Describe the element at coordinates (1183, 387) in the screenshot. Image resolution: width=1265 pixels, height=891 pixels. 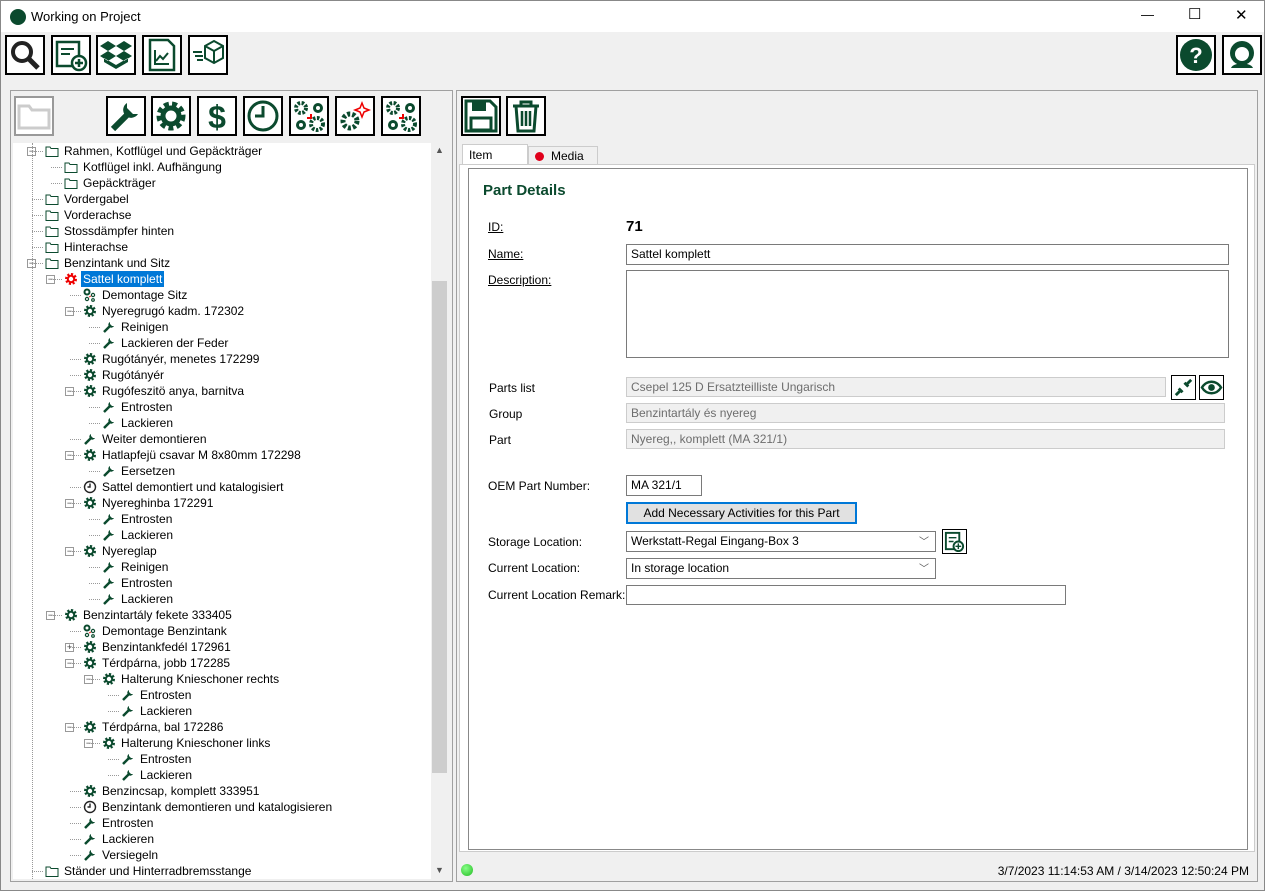
I see `link-parts-list-button` at that location.